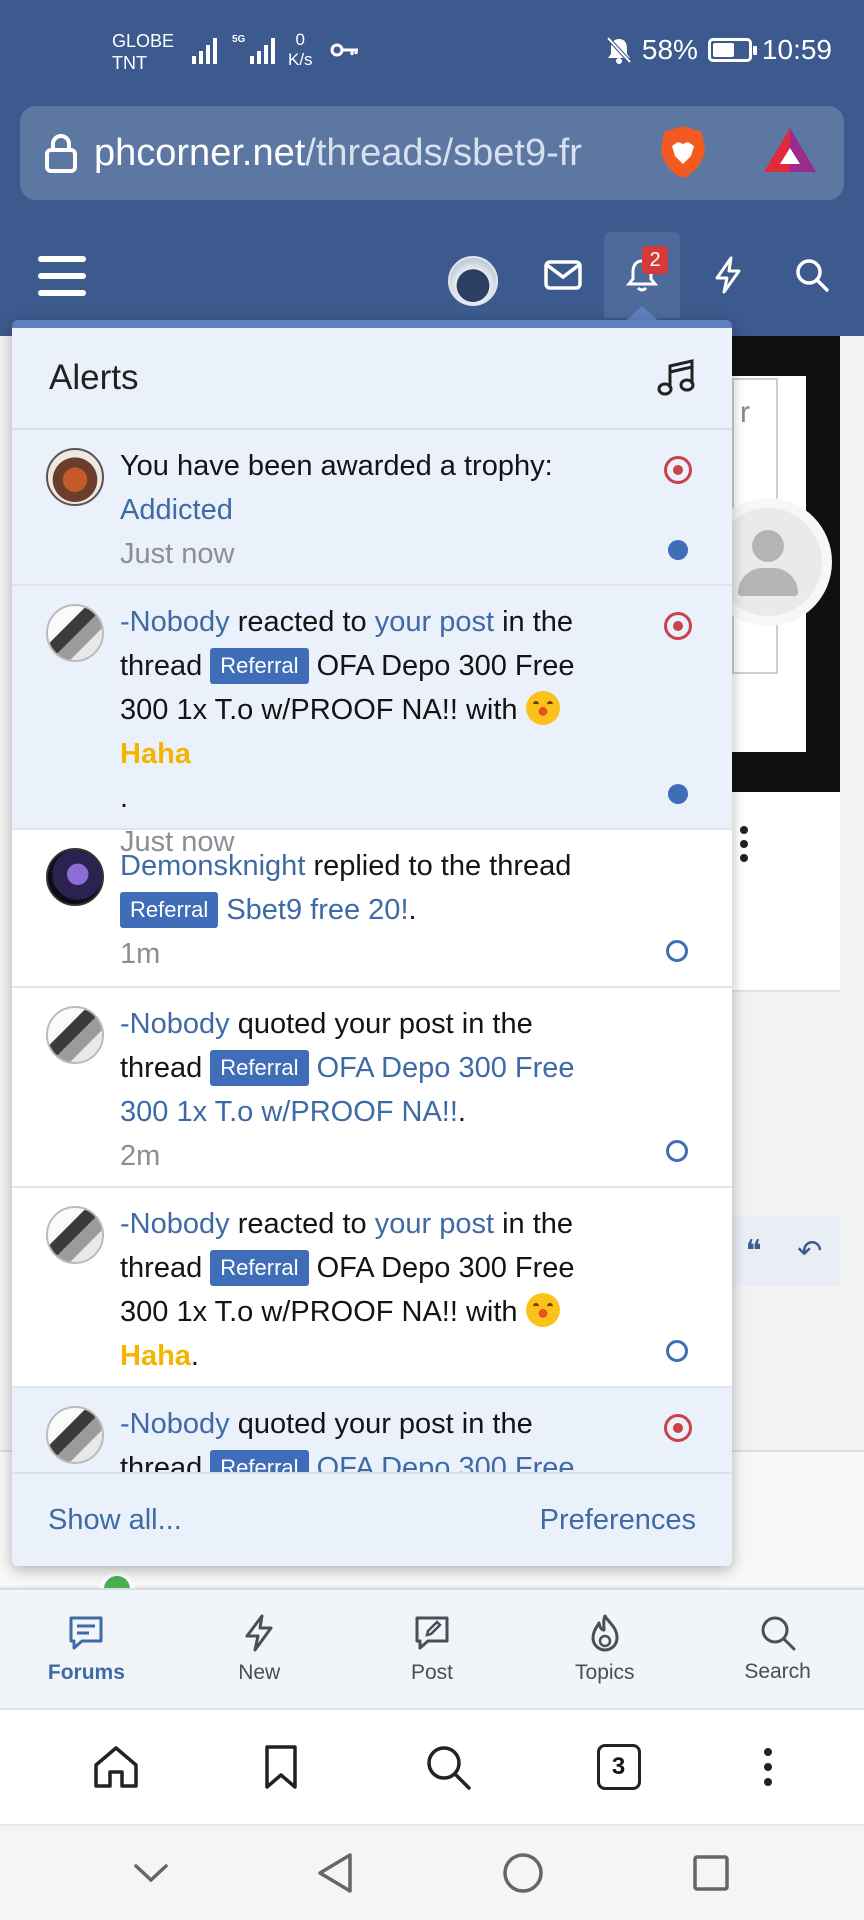 The width and height of the screenshot is (864, 1920). I want to click on rofl-emoji-icon, so click(542, 708).